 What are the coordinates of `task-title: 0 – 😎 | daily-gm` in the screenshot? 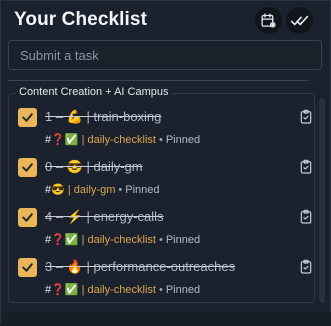 It's located at (94, 166).